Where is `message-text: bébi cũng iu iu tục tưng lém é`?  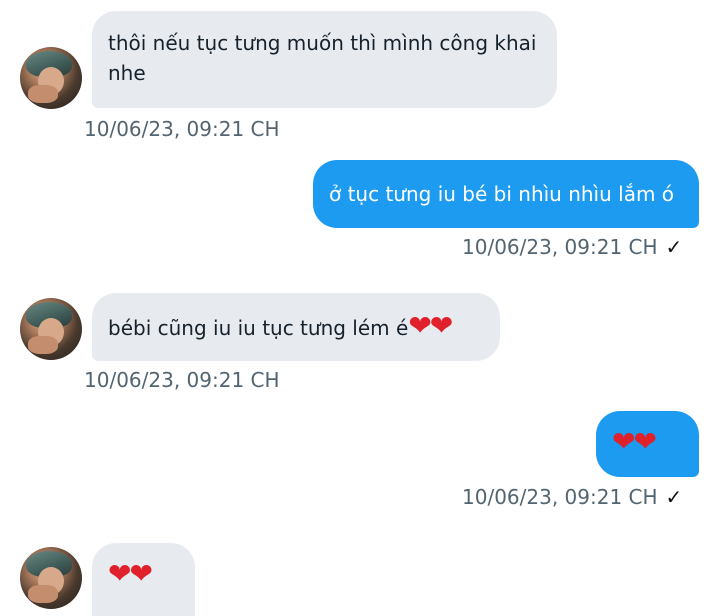 message-text: bébi cũng iu iu tục tưng lém é is located at coordinates (258, 328).